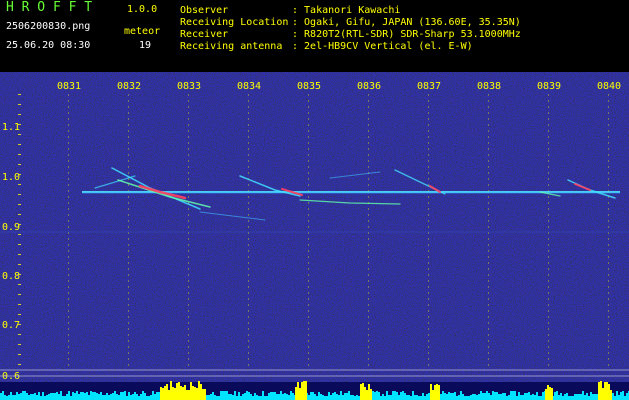 The height and width of the screenshot is (400, 629). What do you see at coordinates (11, 325) in the screenshot?
I see `y-tick-label: 0.7` at bounding box center [11, 325].